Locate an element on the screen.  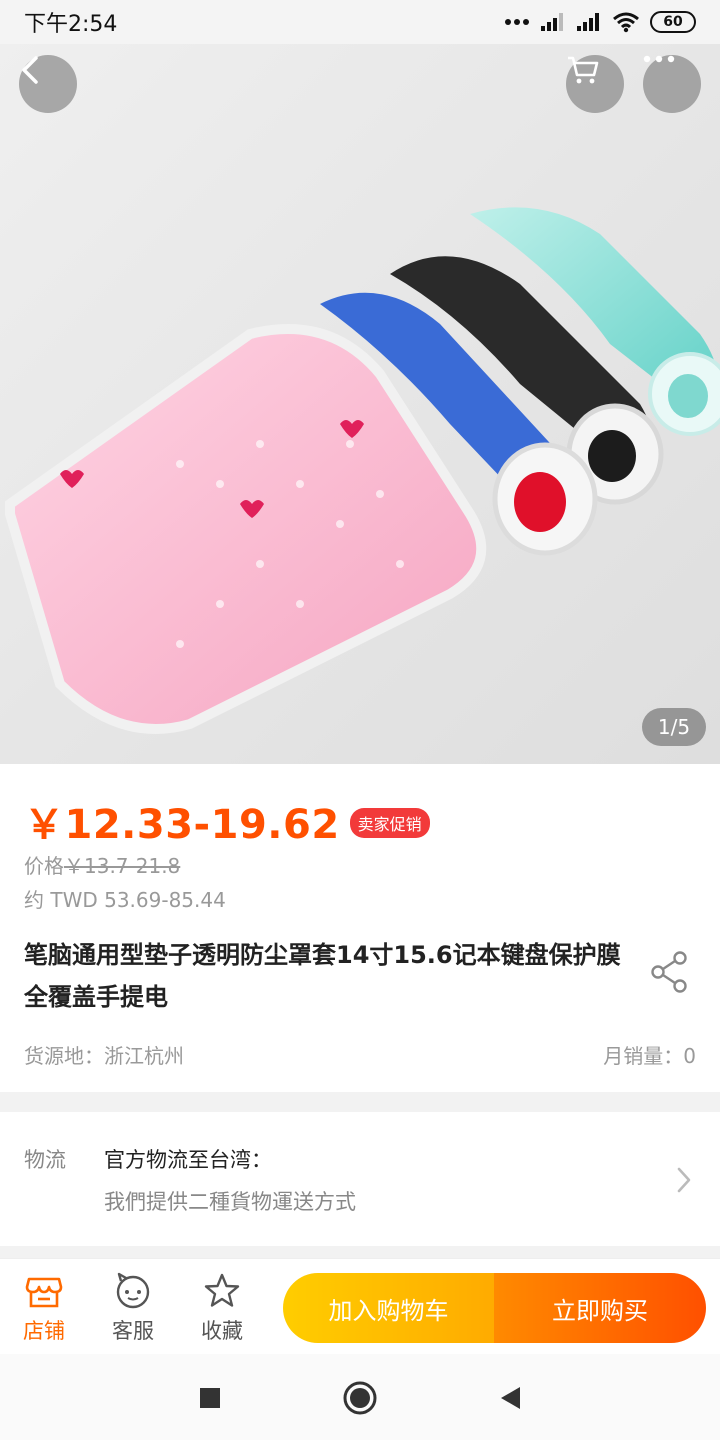
back-button is located at coordinates (48, 84).